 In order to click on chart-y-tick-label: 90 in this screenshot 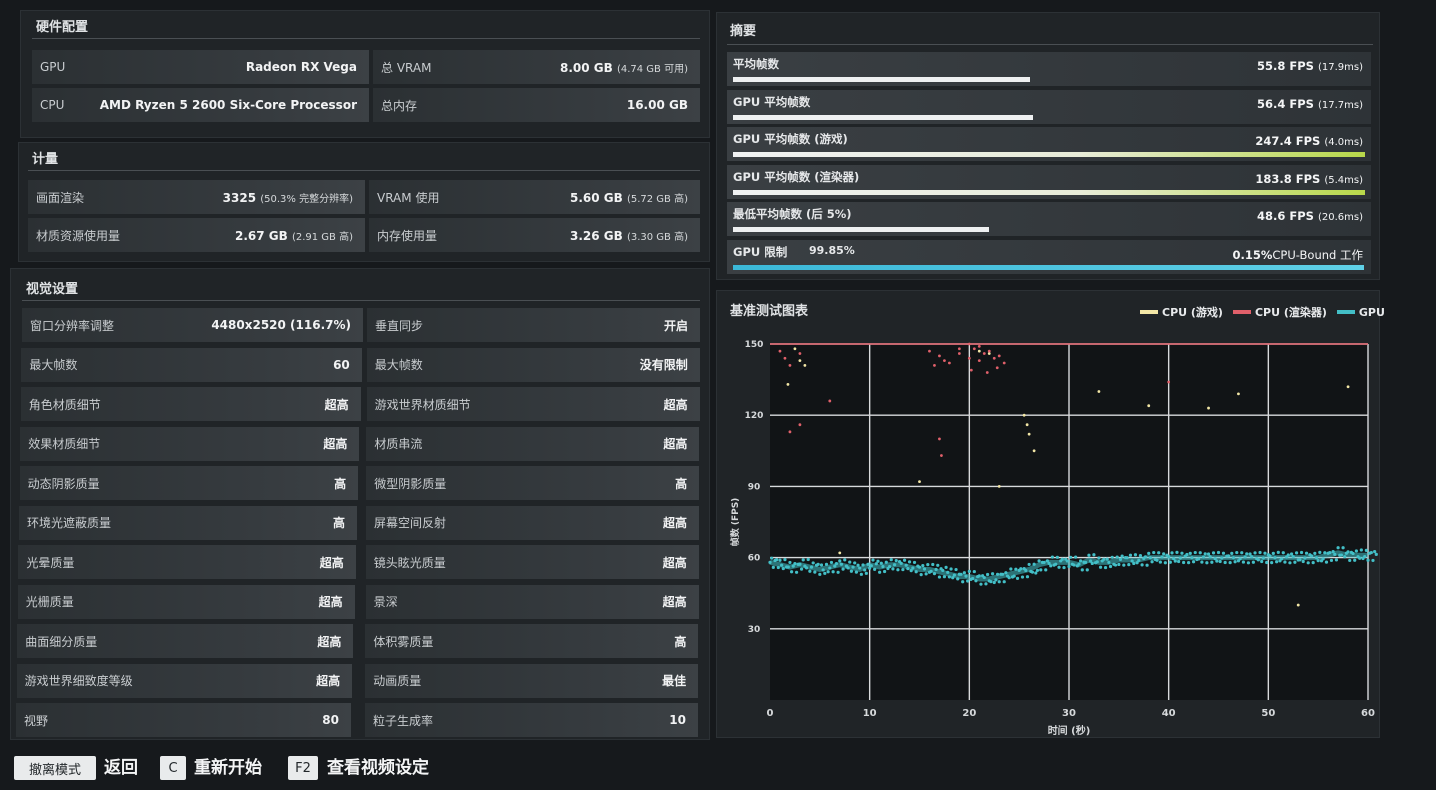, I will do `click(754, 487)`.